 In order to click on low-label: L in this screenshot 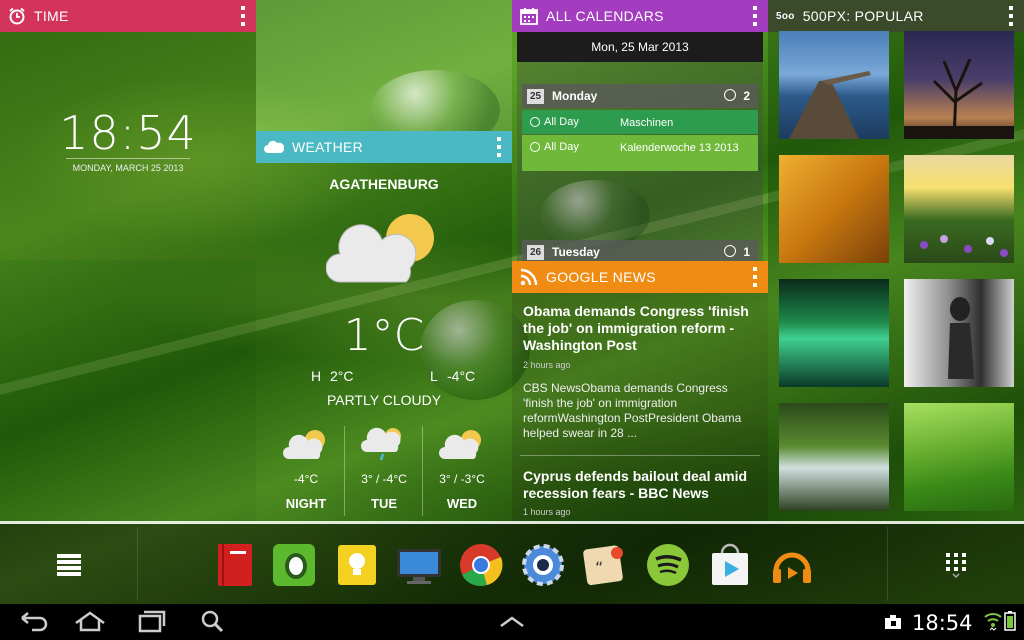, I will do `click(434, 376)`.